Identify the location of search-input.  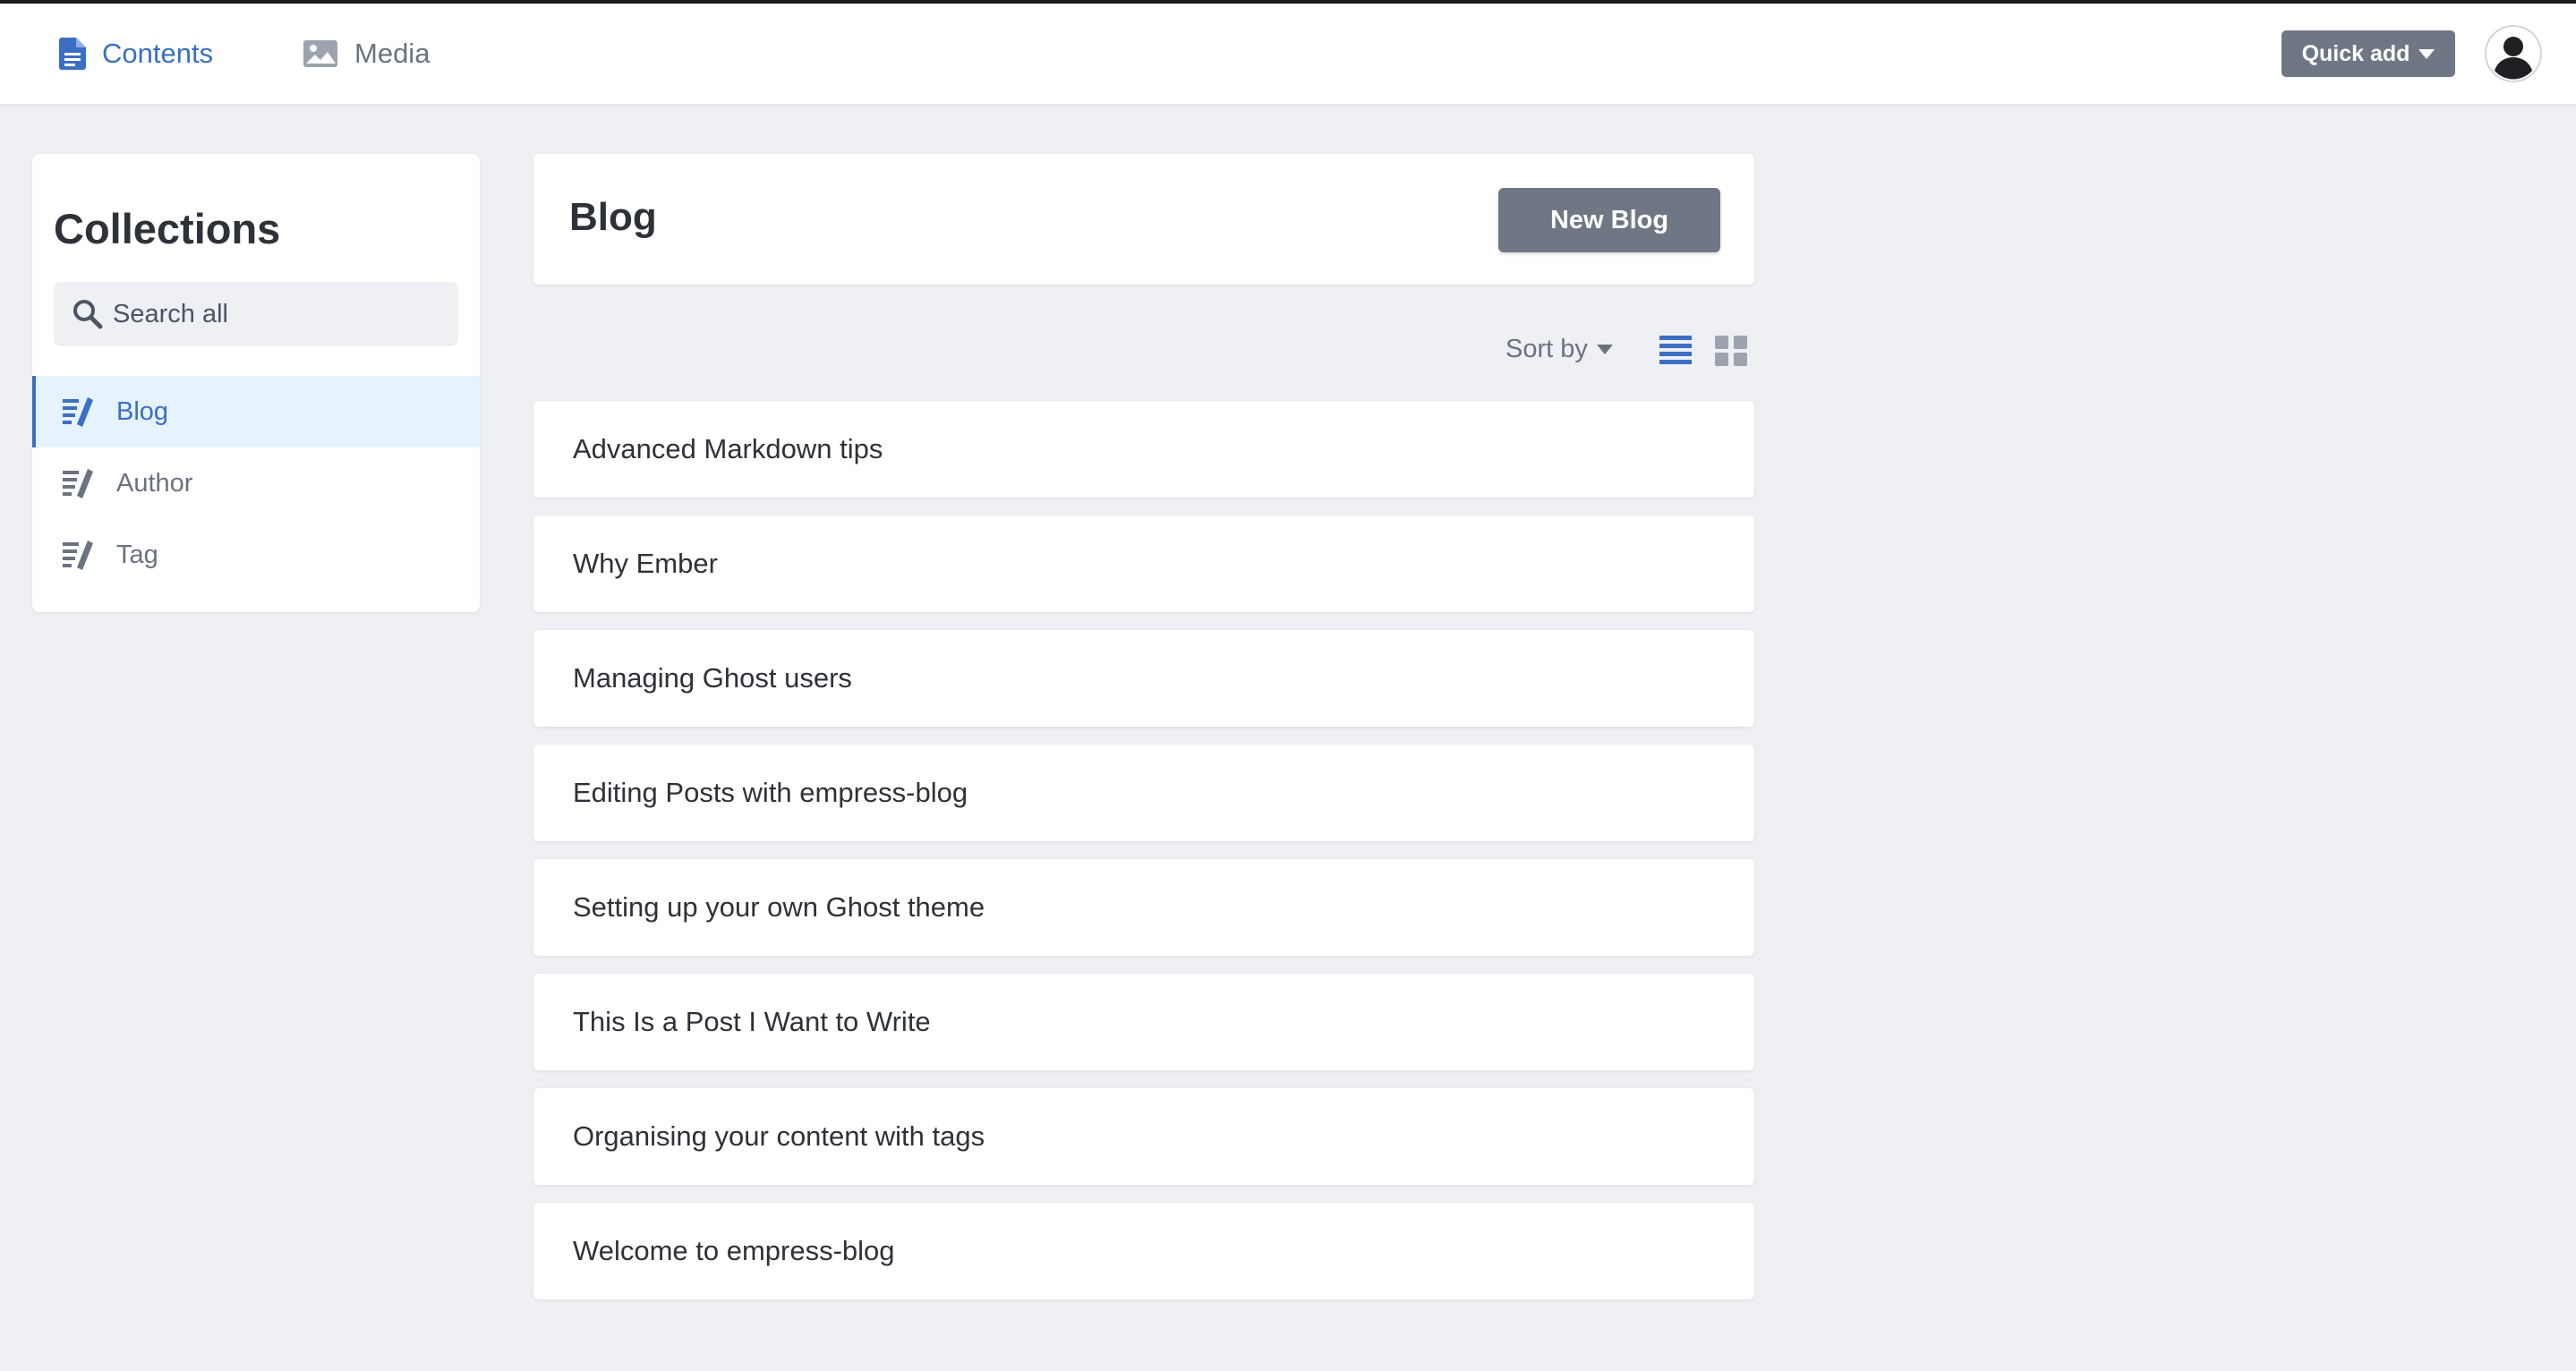
(283, 314).